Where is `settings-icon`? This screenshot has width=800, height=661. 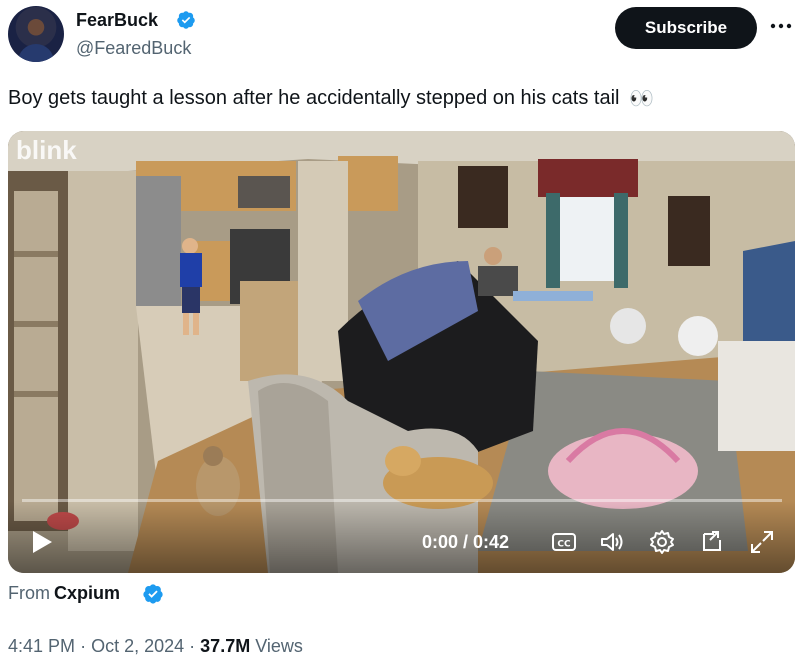
settings-icon is located at coordinates (662, 542).